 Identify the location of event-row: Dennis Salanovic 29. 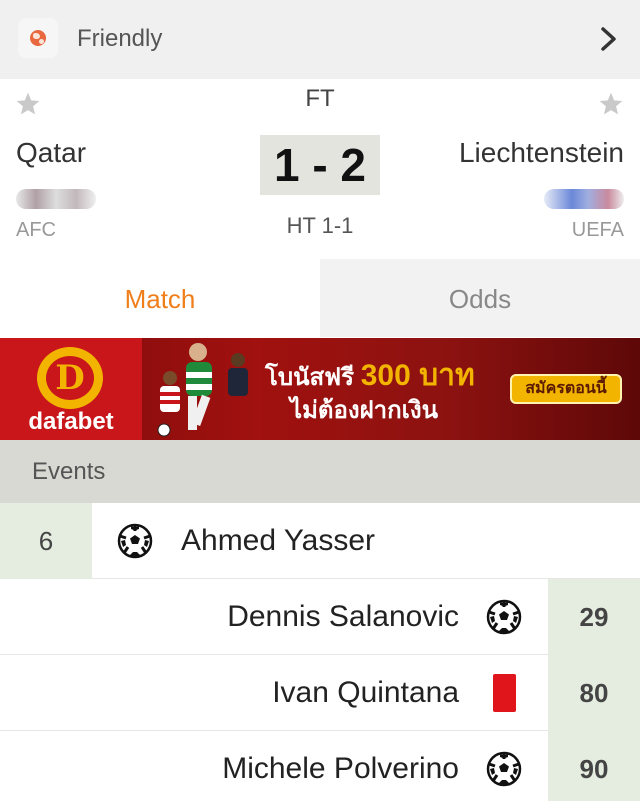
(320, 617).